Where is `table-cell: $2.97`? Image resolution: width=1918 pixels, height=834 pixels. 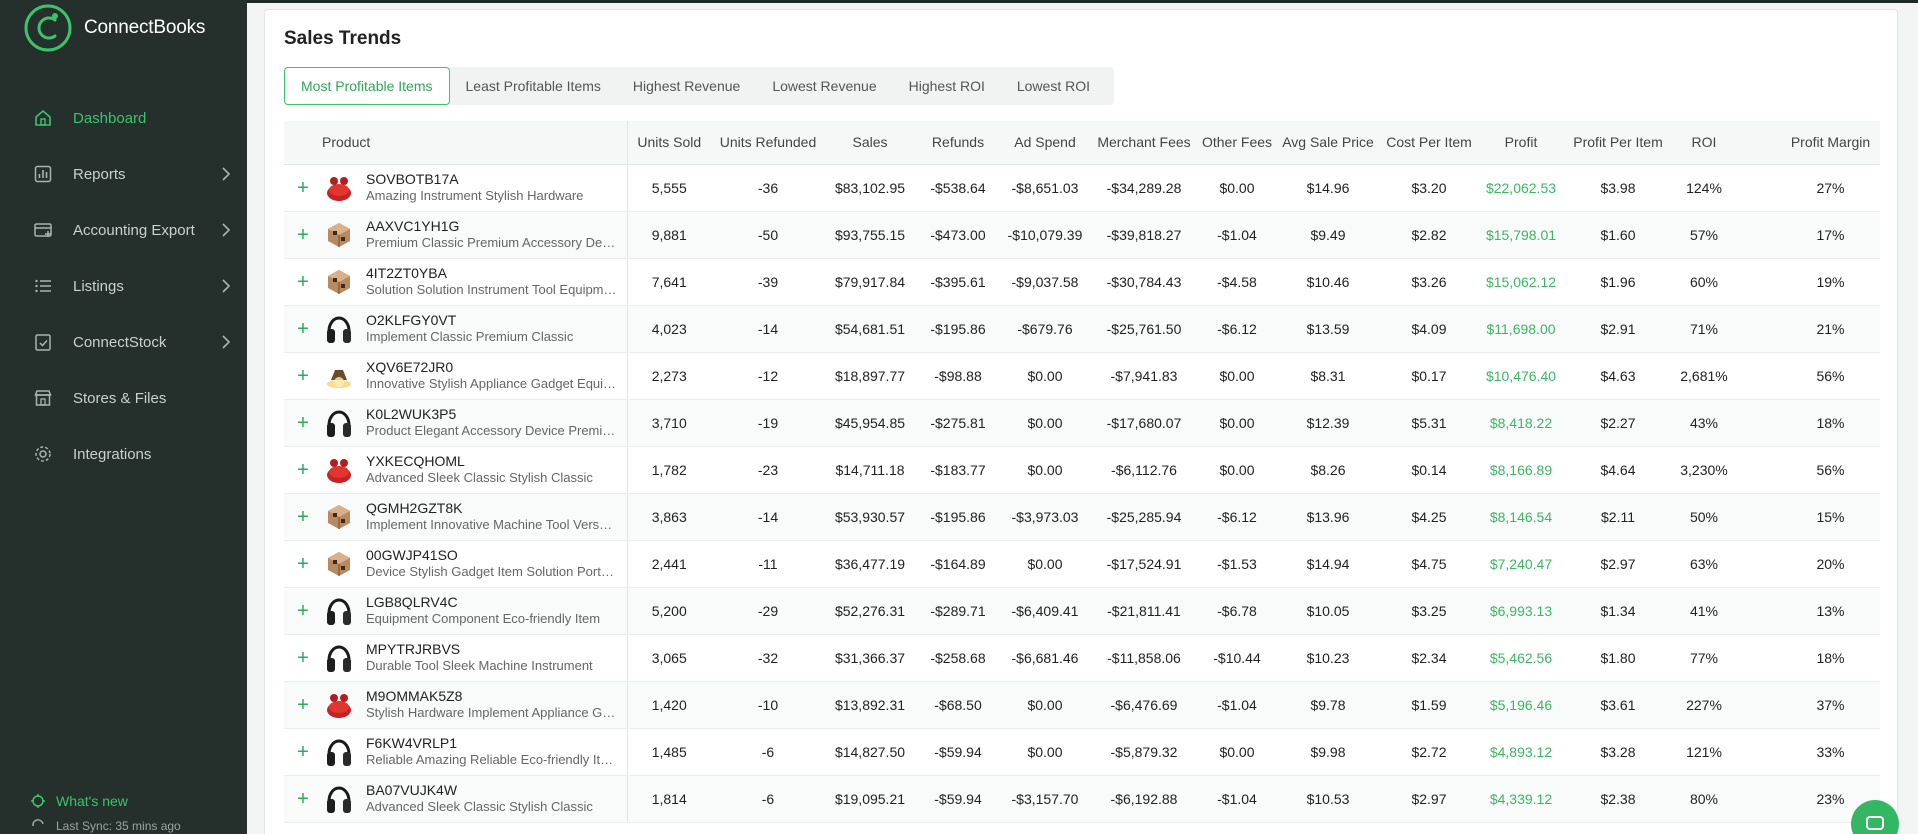 table-cell: $2.97 is located at coordinates (1429, 799).